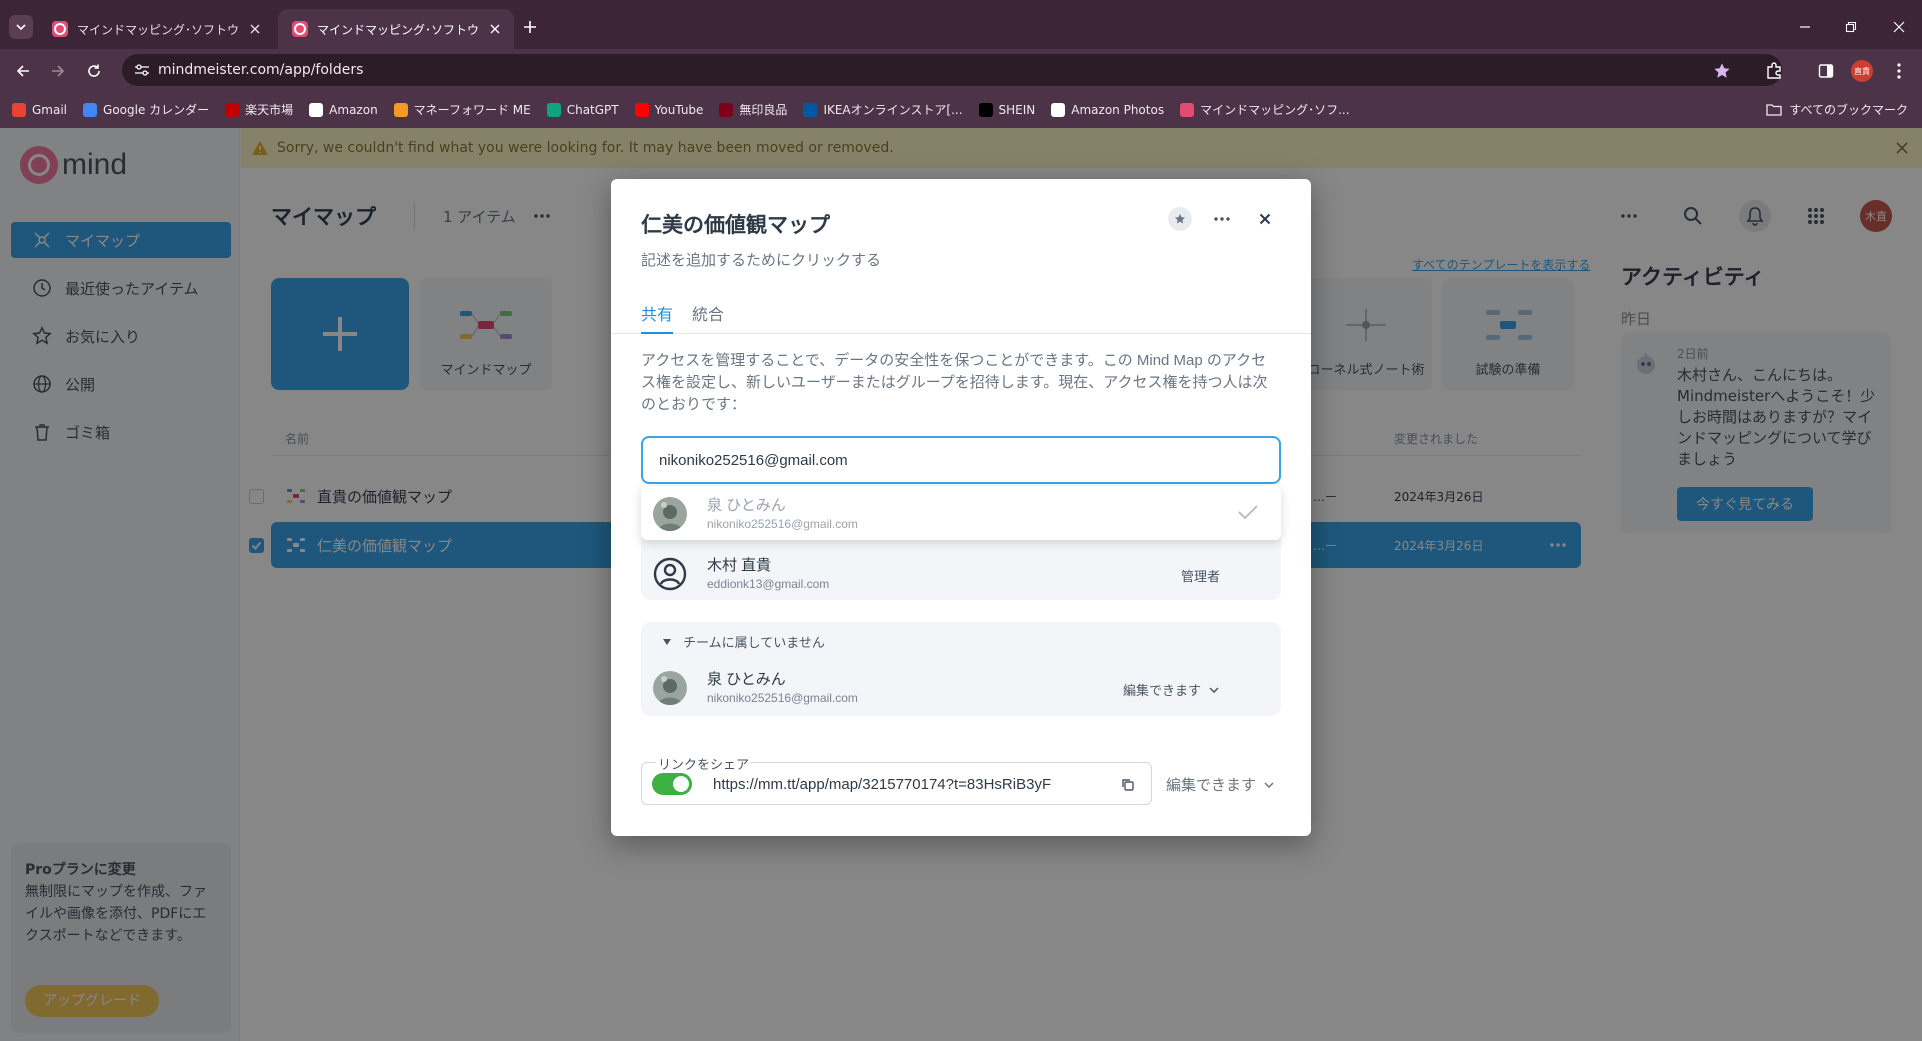  What do you see at coordinates (462, 109) in the screenshot?
I see `bookmark-item: マネーフォワード ME` at bounding box center [462, 109].